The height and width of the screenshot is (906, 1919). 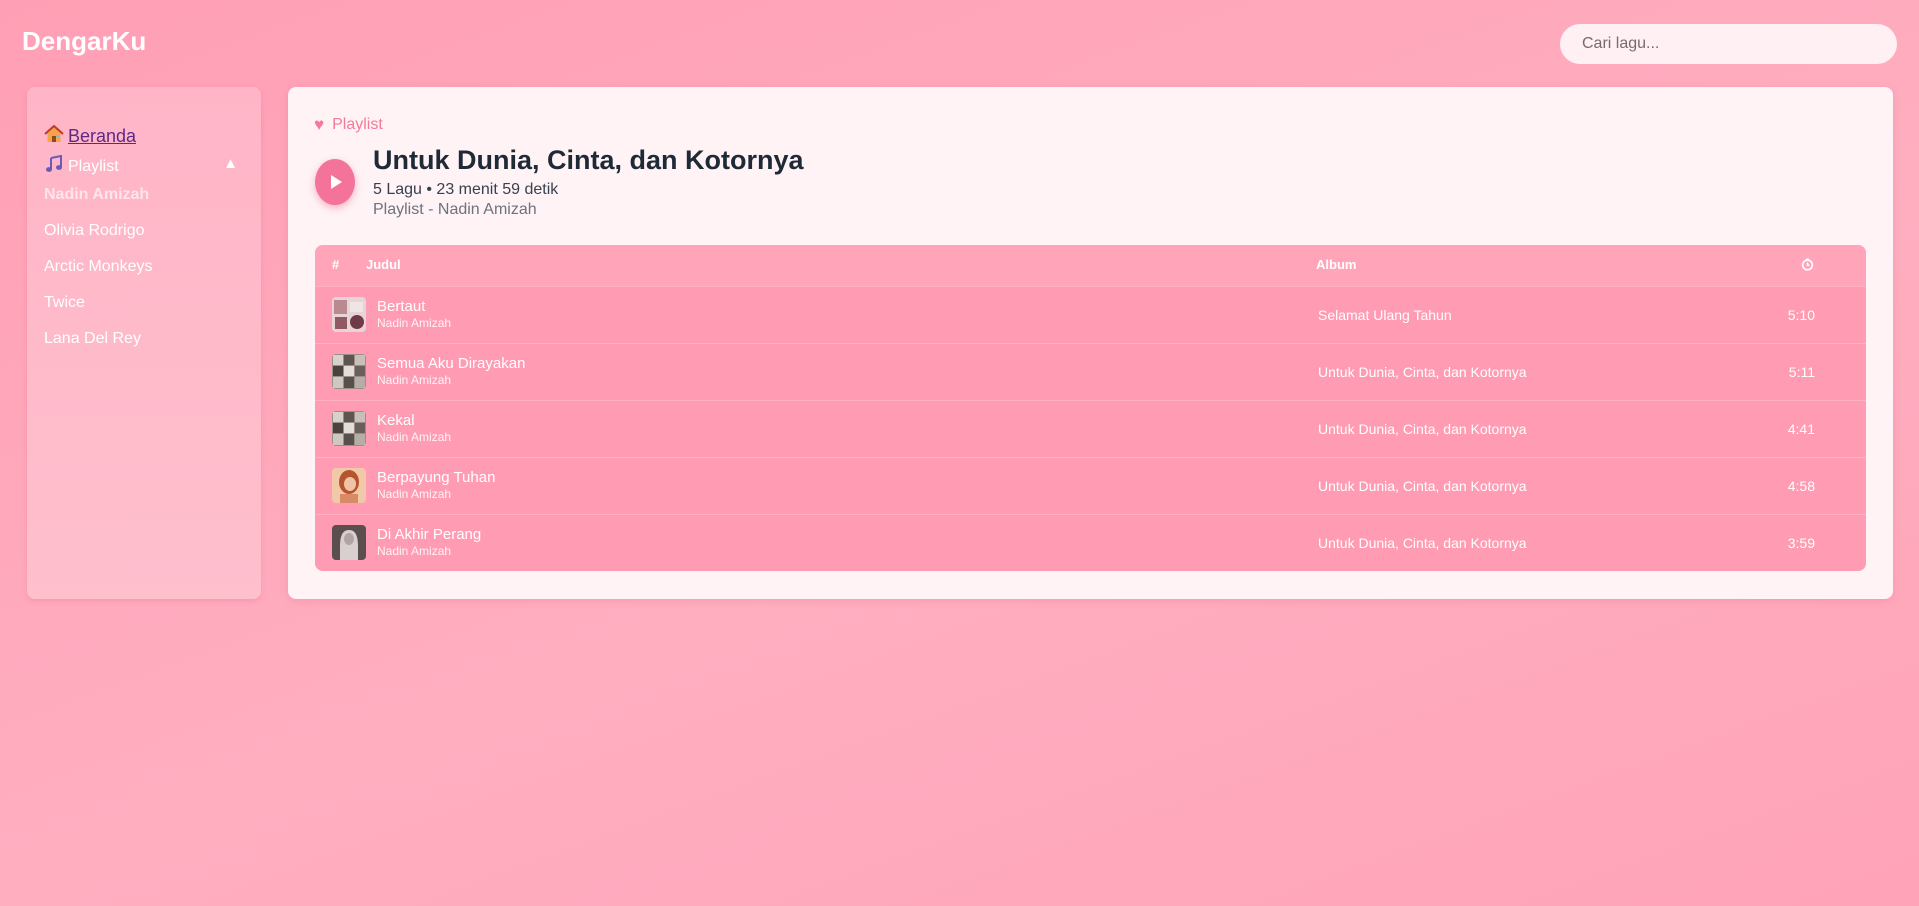 I want to click on song-album: Selamat Ulang Tahun, so click(x=1385, y=315).